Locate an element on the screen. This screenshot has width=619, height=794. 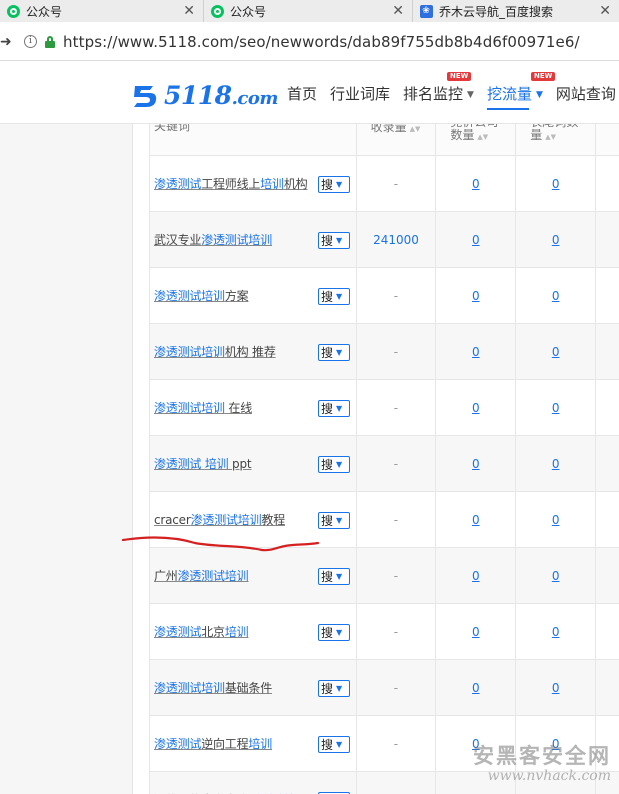
keyword-text: 工程师线上 is located at coordinates (231, 184).